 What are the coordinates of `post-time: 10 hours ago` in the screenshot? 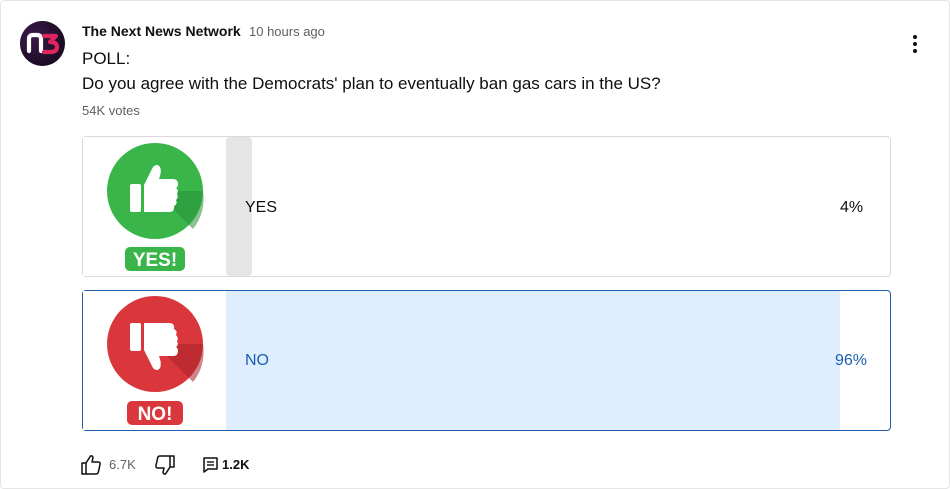 It's located at (287, 31).